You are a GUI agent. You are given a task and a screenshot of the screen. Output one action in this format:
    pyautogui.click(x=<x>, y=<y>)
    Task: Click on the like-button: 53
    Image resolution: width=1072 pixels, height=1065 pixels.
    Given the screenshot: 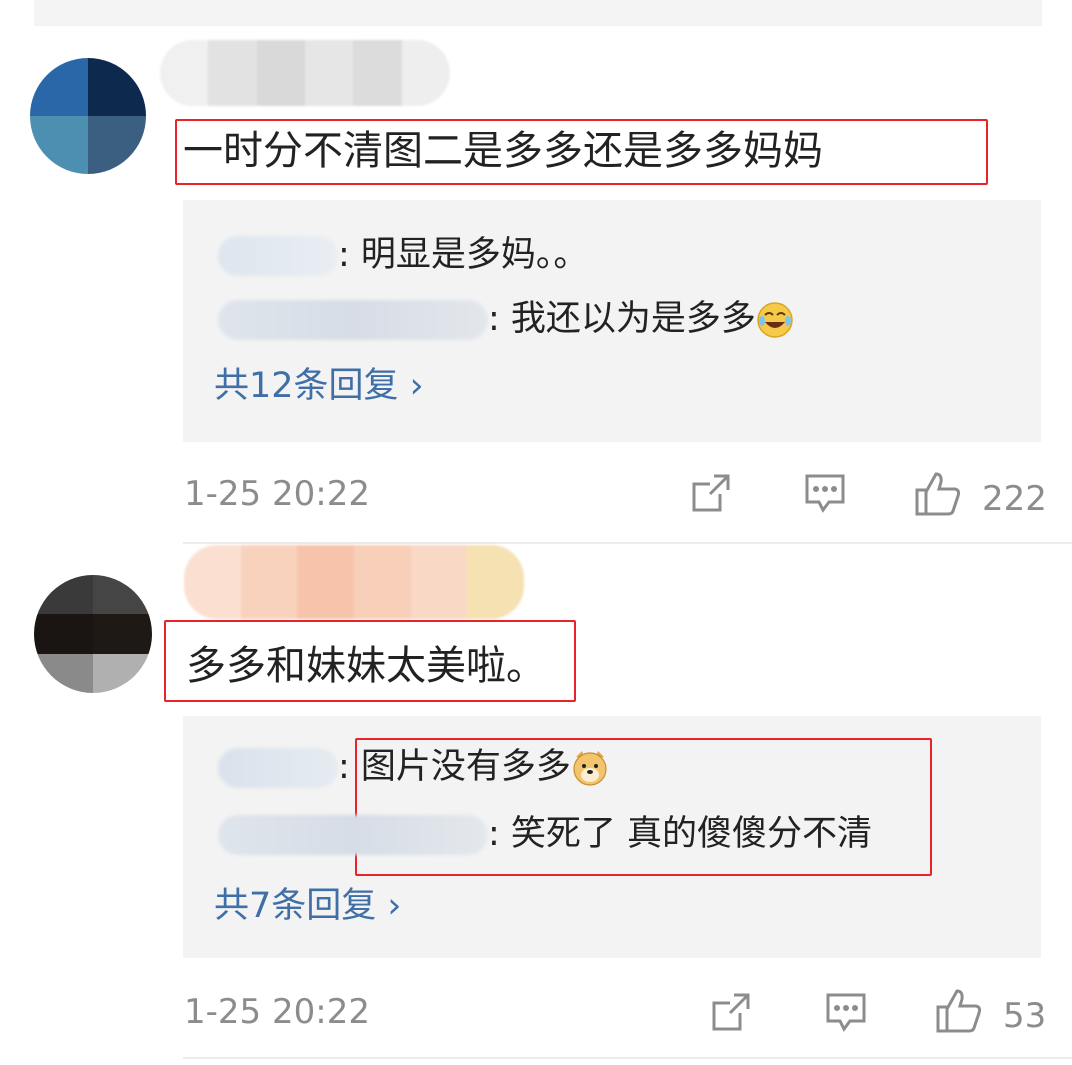 What is the action you would take?
    pyautogui.click(x=990, y=1015)
    